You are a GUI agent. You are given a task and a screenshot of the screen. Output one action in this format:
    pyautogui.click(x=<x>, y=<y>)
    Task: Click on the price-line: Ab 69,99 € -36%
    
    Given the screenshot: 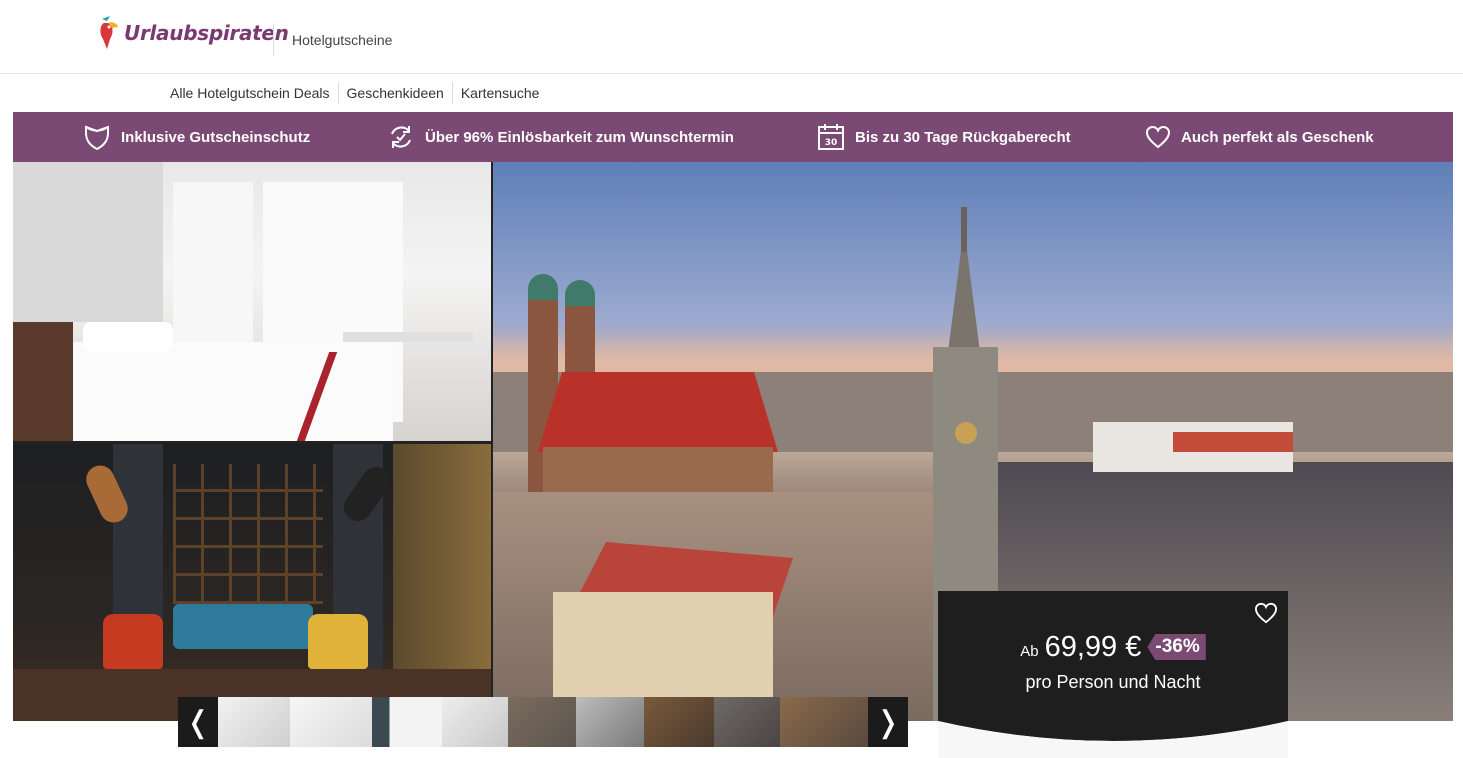 What is the action you would take?
    pyautogui.click(x=1113, y=647)
    